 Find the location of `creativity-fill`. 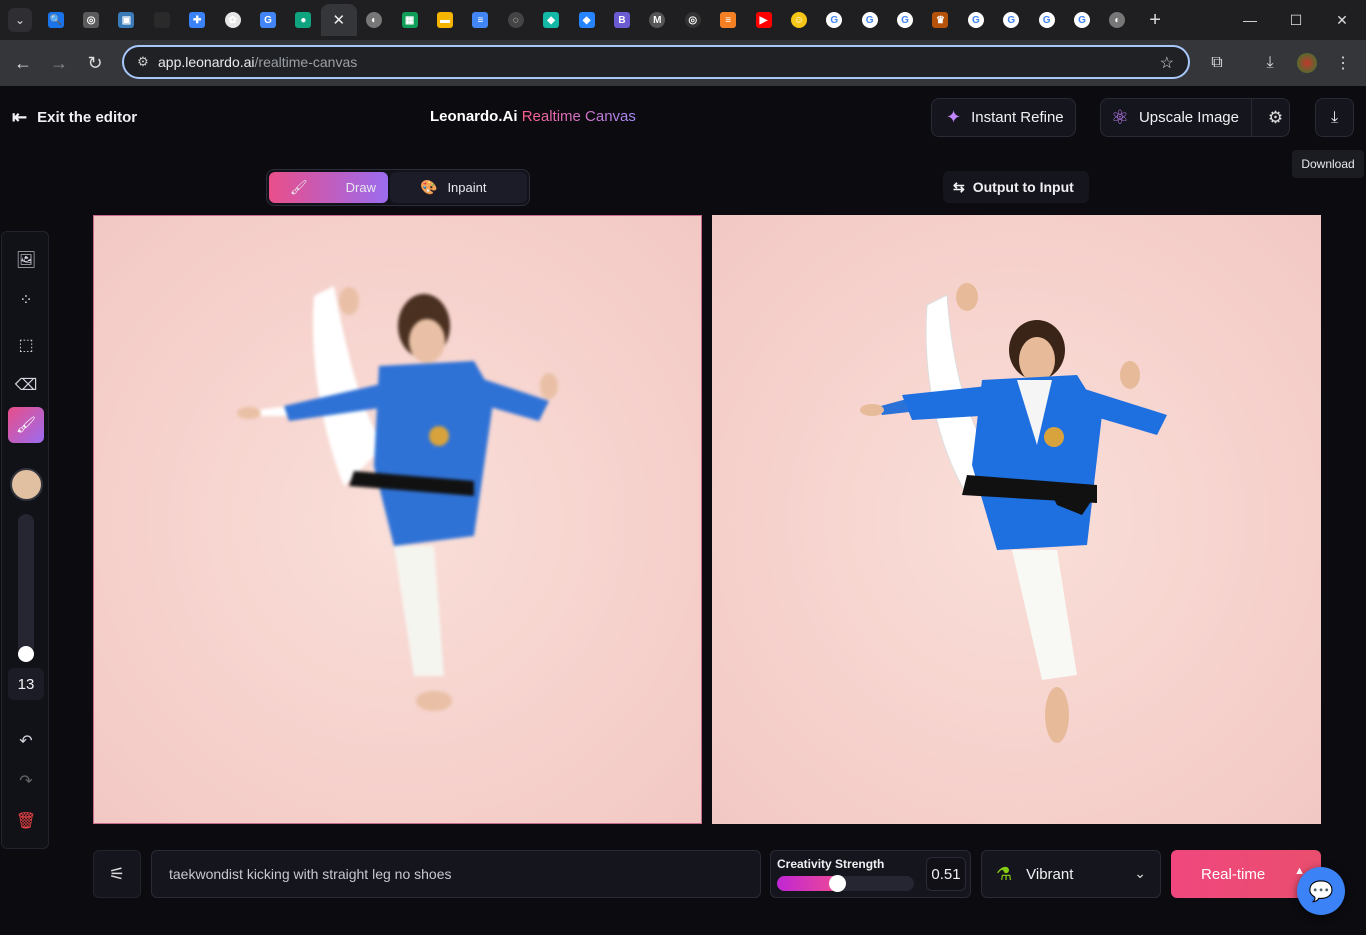

creativity-fill is located at coordinates (807, 883).